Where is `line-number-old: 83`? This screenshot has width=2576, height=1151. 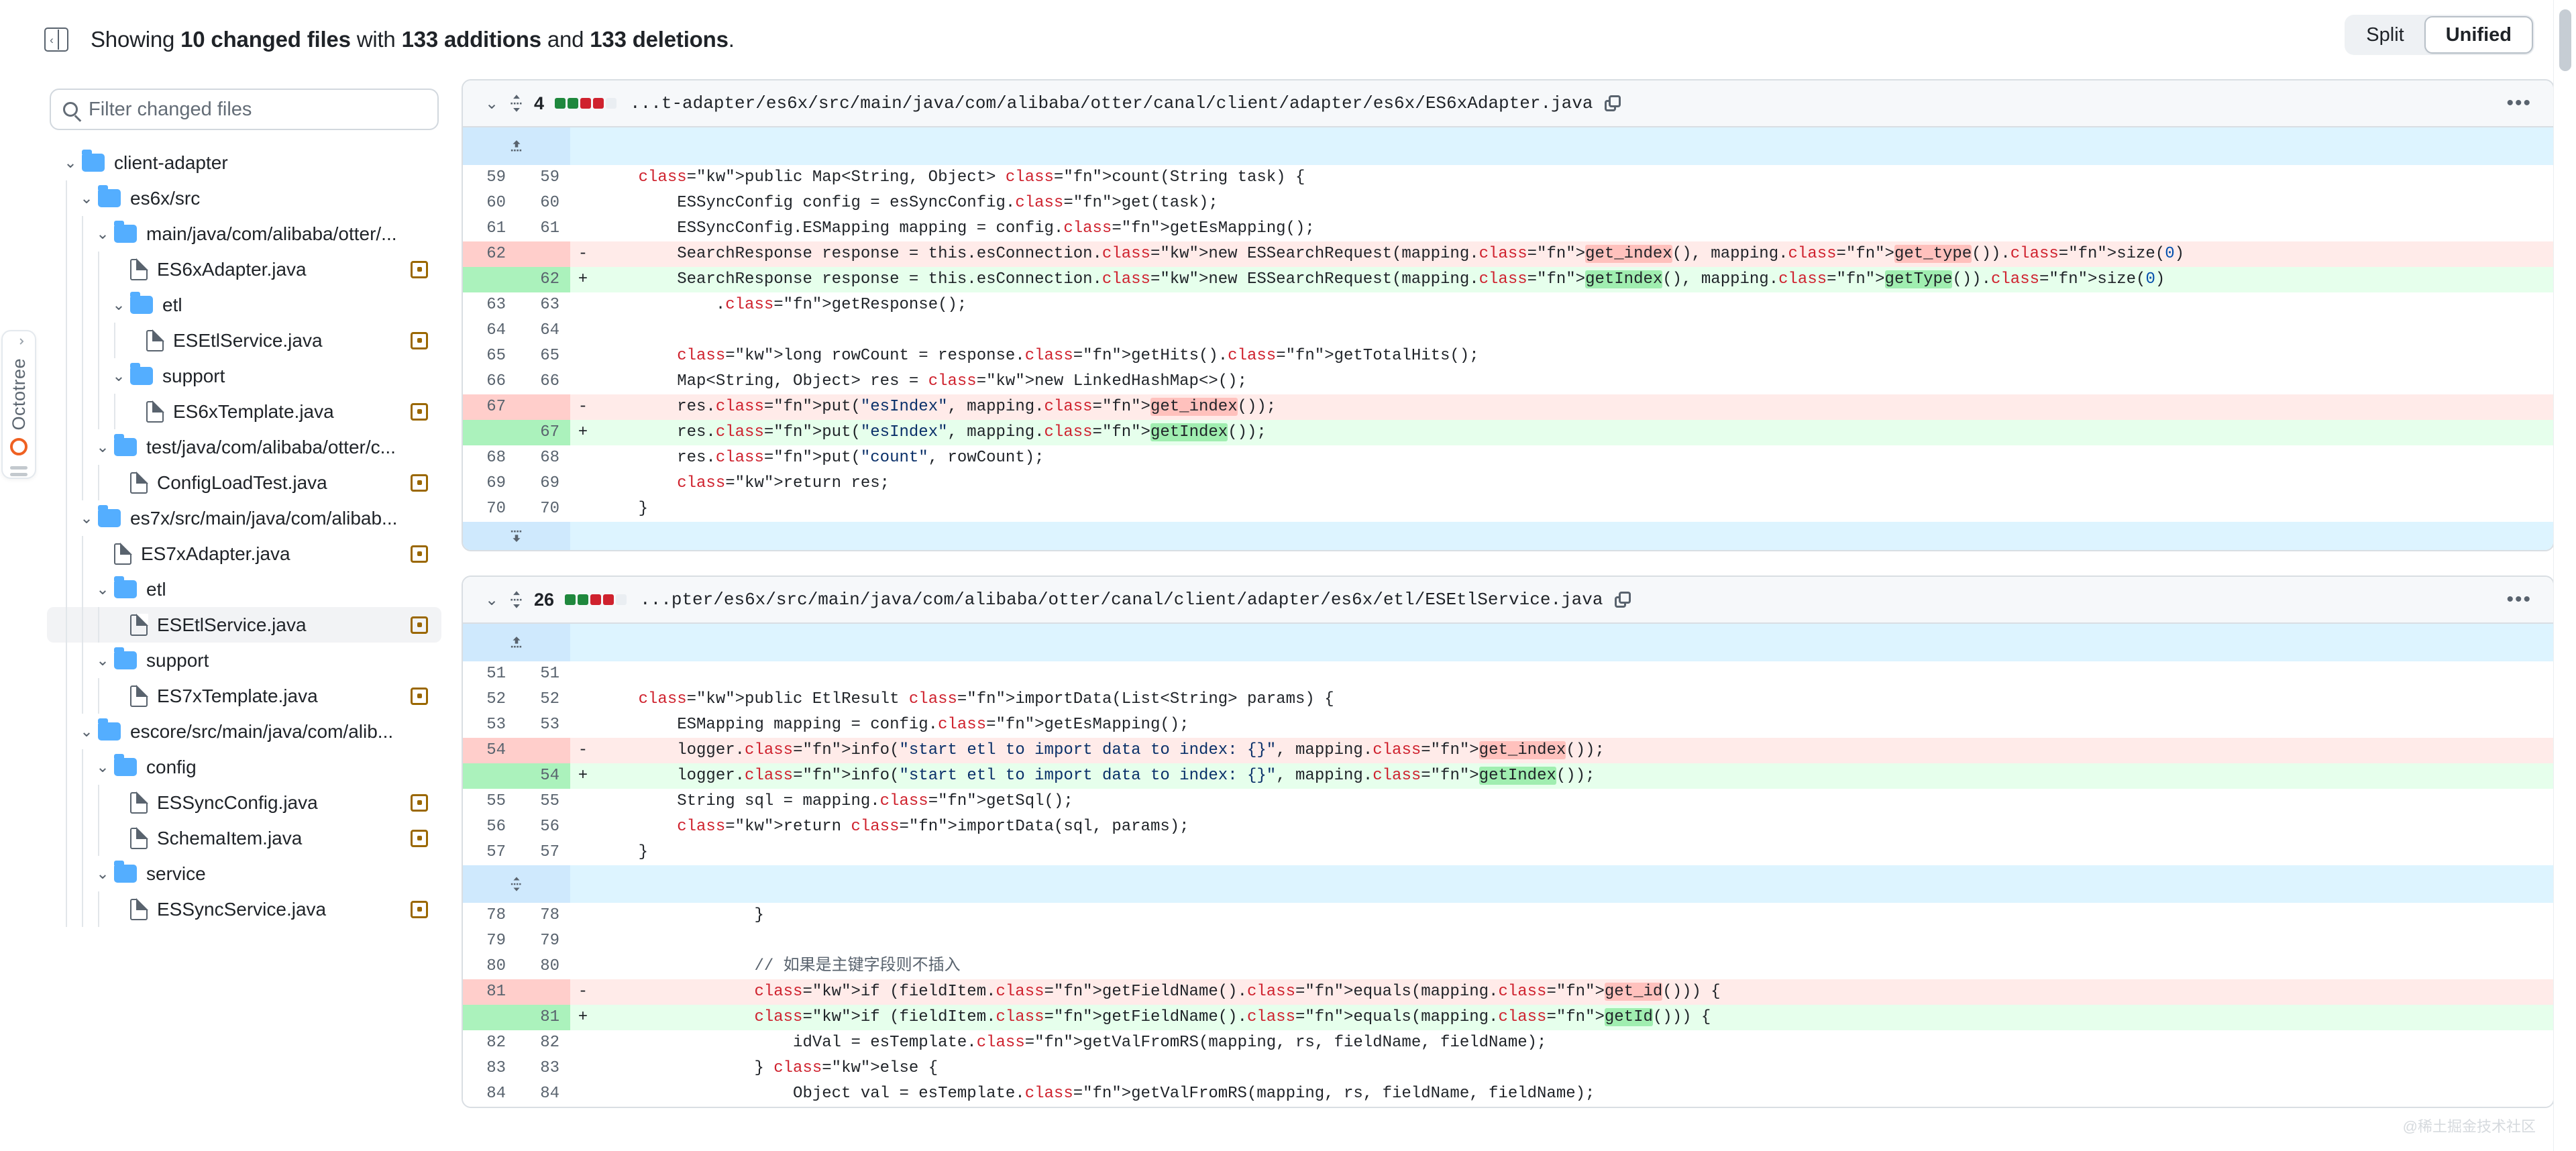 line-number-old: 83 is located at coordinates (496, 1068).